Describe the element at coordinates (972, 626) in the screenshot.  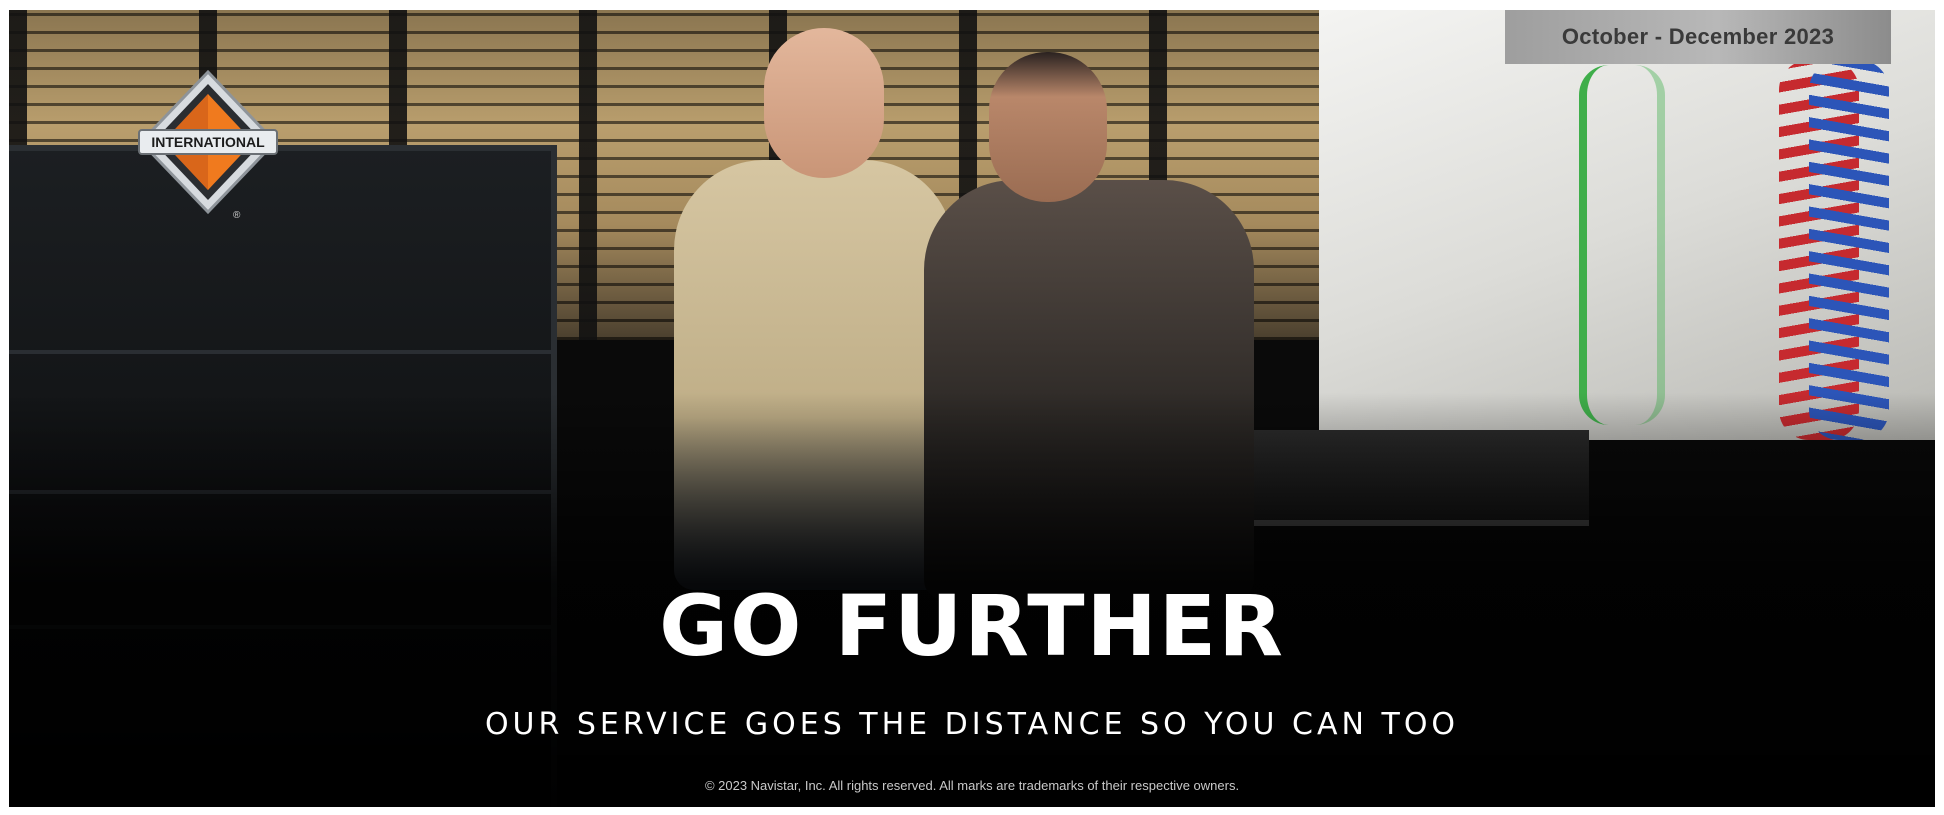
I see `headline: GO FURTHER` at that location.